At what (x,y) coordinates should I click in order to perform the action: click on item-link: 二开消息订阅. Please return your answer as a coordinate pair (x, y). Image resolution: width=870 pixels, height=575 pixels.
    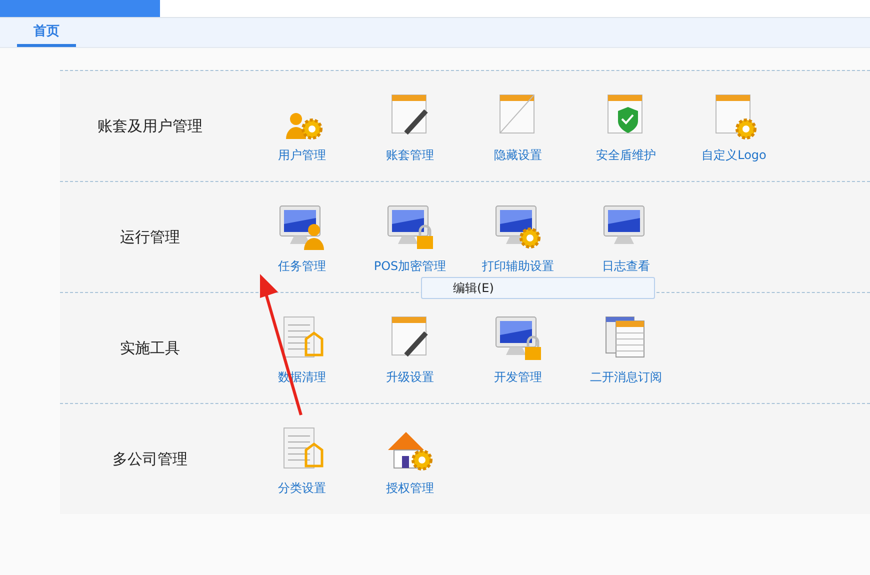
    Looking at the image, I should click on (626, 377).